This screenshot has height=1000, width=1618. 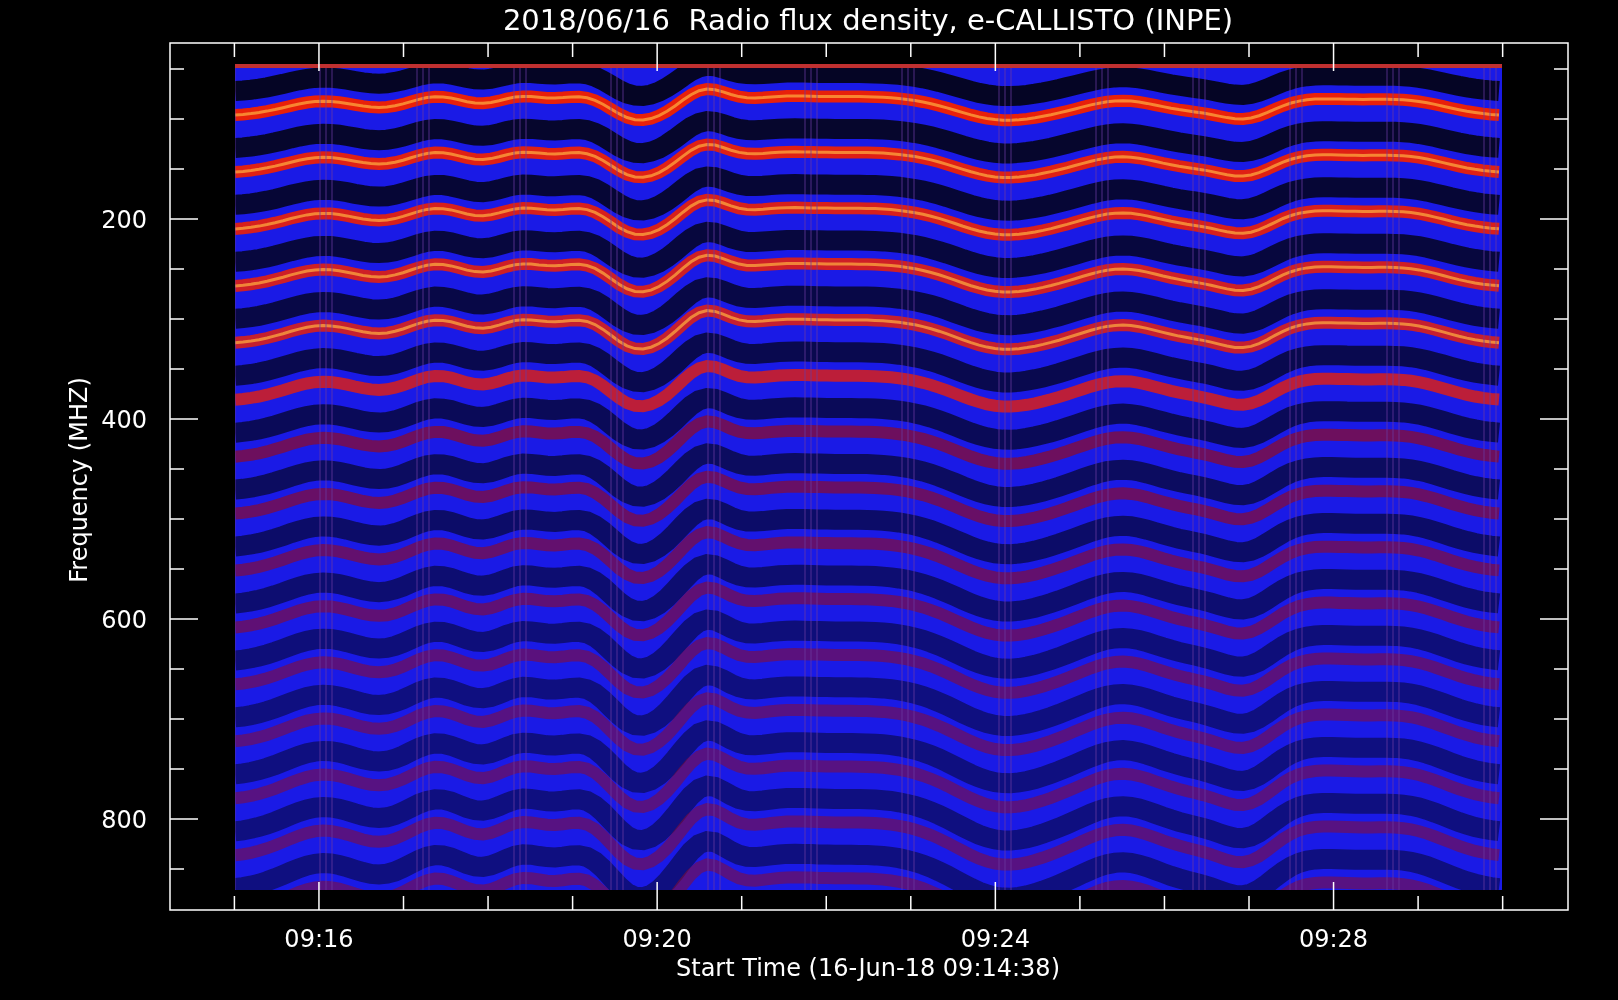 What do you see at coordinates (319, 939) in the screenshot?
I see `x-tick-label: 09:16` at bounding box center [319, 939].